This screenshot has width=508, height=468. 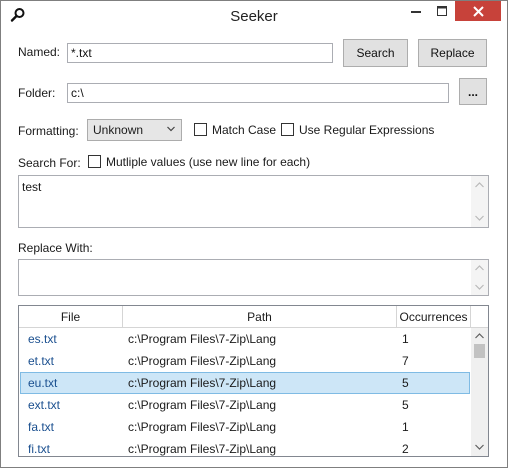 I want to click on search-for-text: test, so click(x=32, y=187).